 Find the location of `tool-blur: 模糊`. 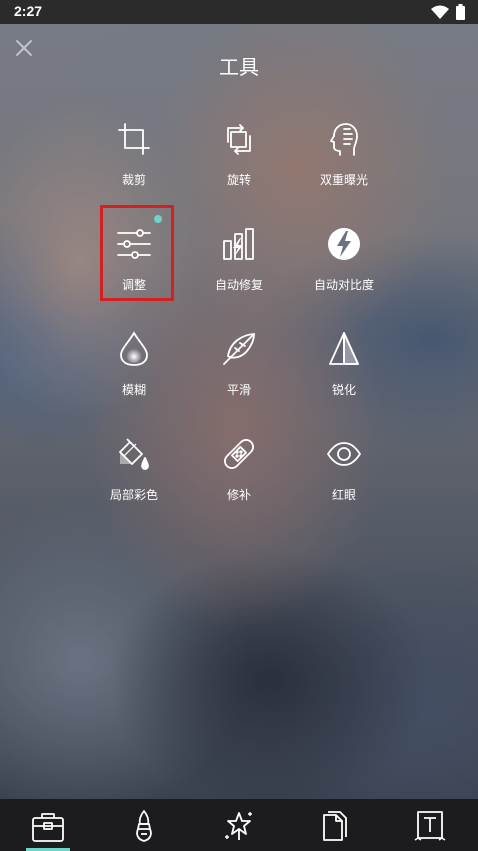

tool-blur: 模糊 is located at coordinates (134, 376).